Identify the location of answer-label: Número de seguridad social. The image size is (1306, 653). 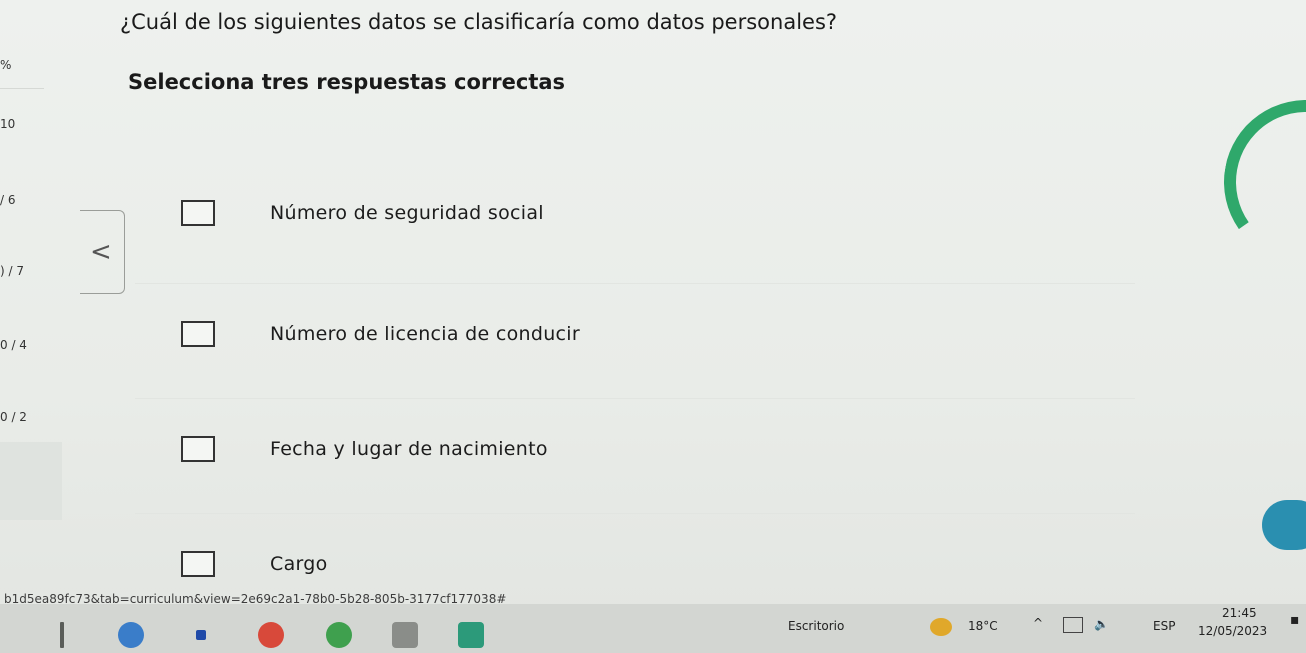
(407, 213).